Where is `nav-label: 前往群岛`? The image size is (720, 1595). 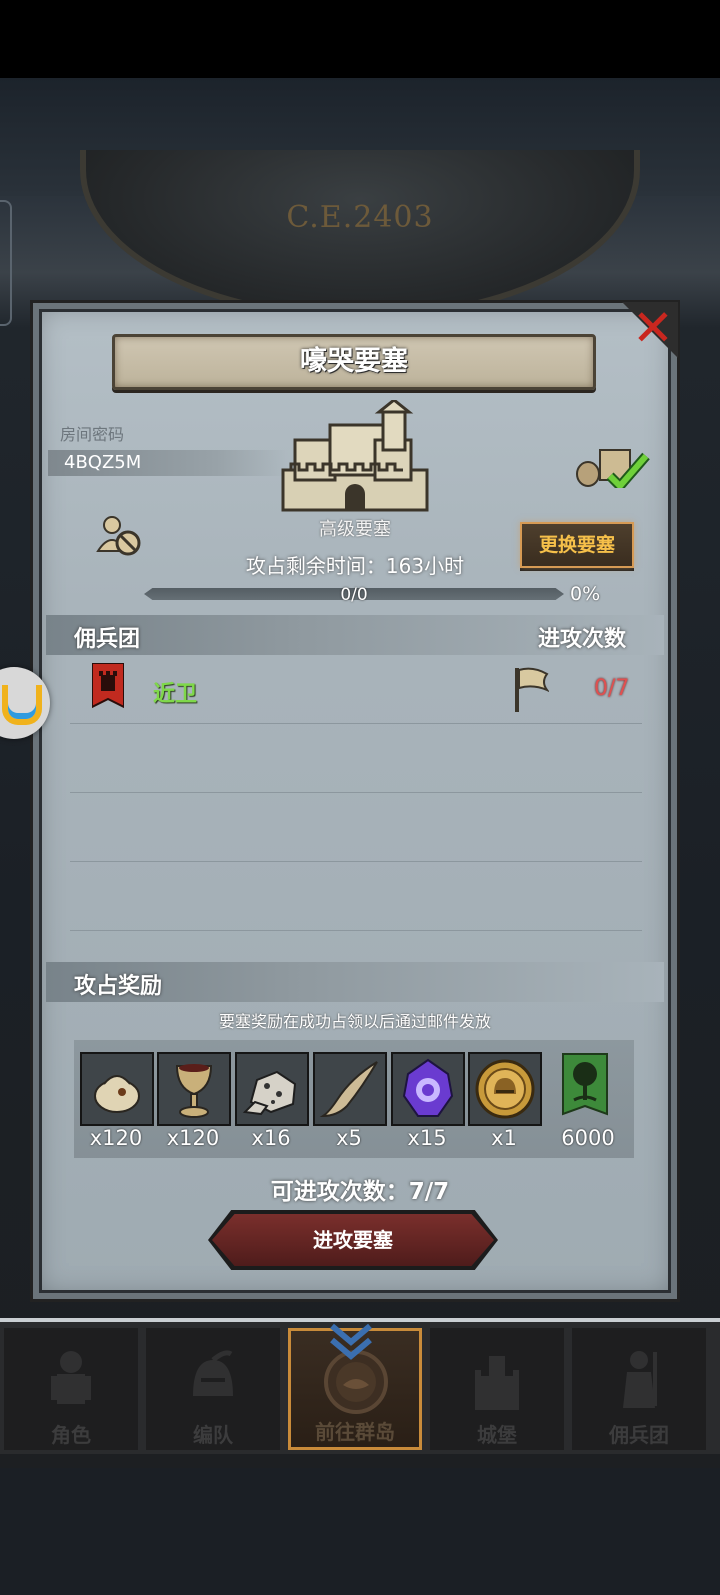 nav-label: 前往群岛 is located at coordinates (355, 1432).